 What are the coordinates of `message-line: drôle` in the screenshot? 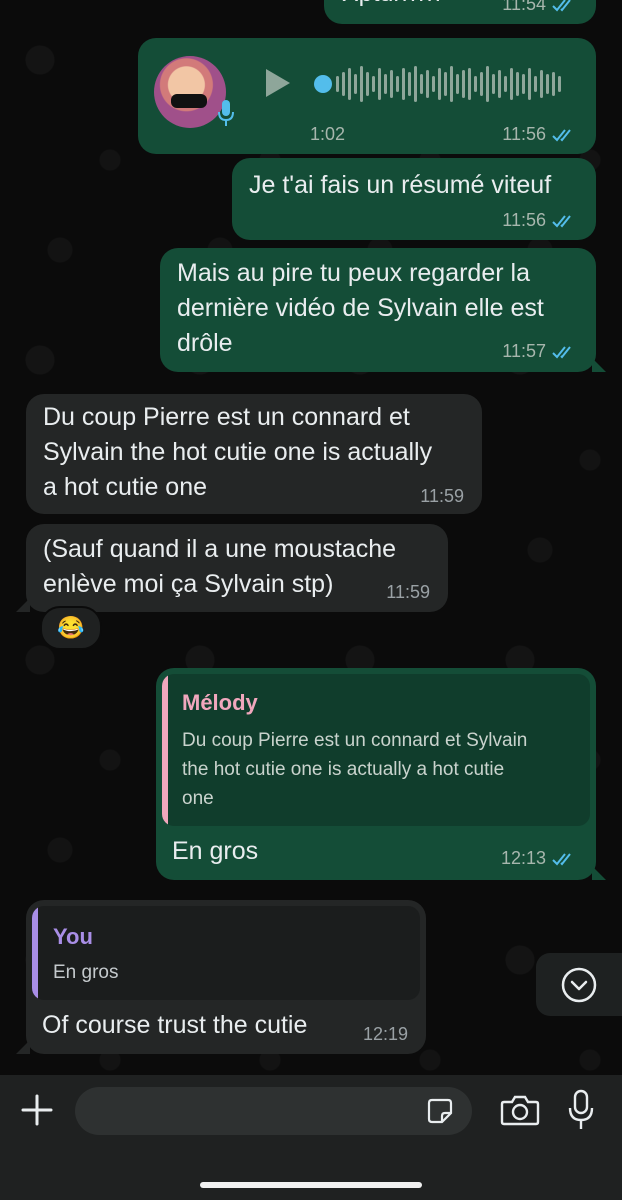 It's located at (205, 343).